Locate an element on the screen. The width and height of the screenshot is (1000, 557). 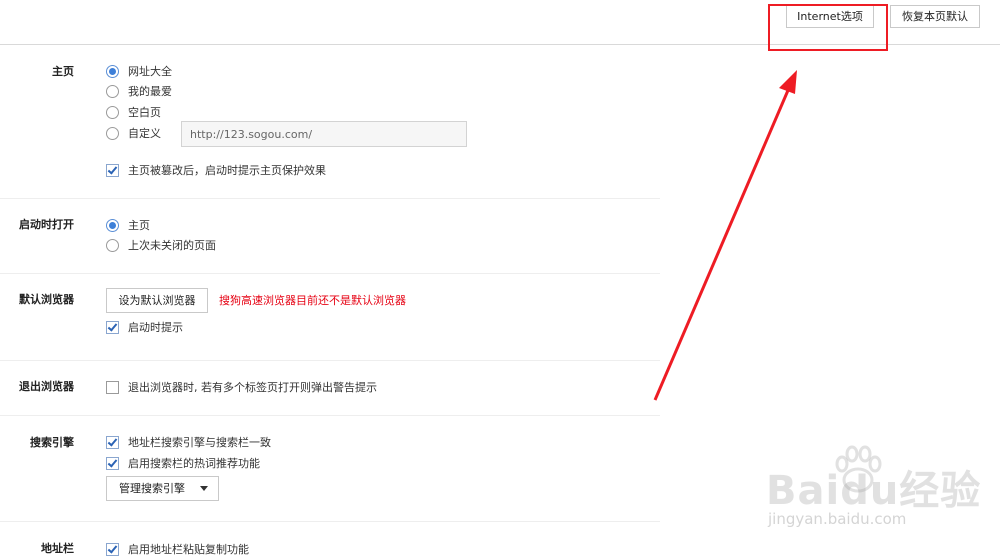
search-hotword-option: 启用搜索栏的热词推荐功能 is located at coordinates (183, 463).